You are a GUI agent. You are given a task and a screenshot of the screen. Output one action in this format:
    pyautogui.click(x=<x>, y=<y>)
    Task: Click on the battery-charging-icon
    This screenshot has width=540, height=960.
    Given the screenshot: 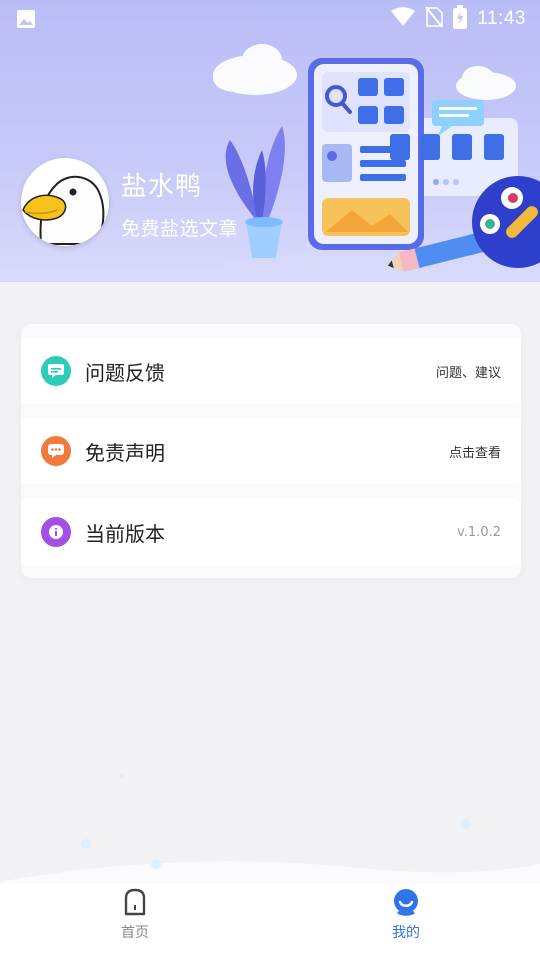 What is the action you would take?
    pyautogui.click(x=460, y=19)
    